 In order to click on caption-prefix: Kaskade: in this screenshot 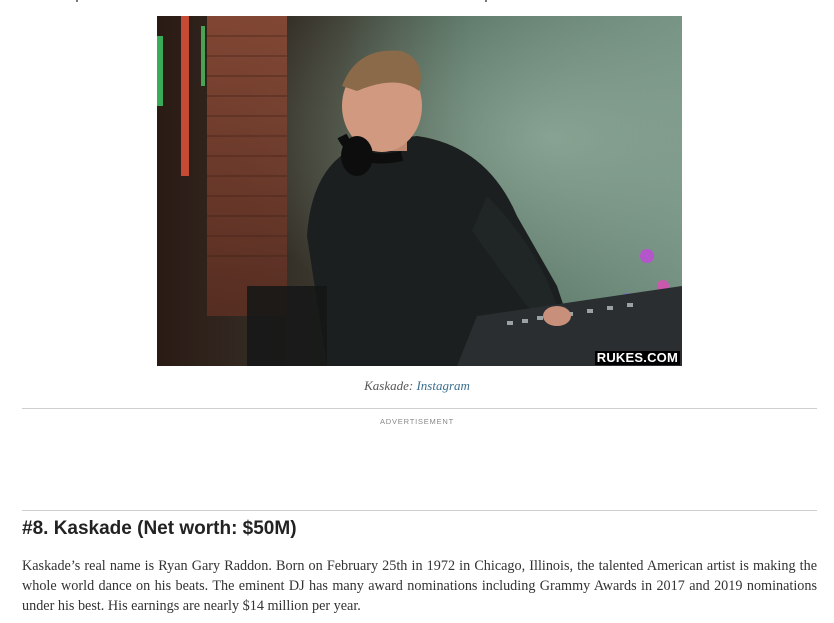, I will do `click(390, 385)`.